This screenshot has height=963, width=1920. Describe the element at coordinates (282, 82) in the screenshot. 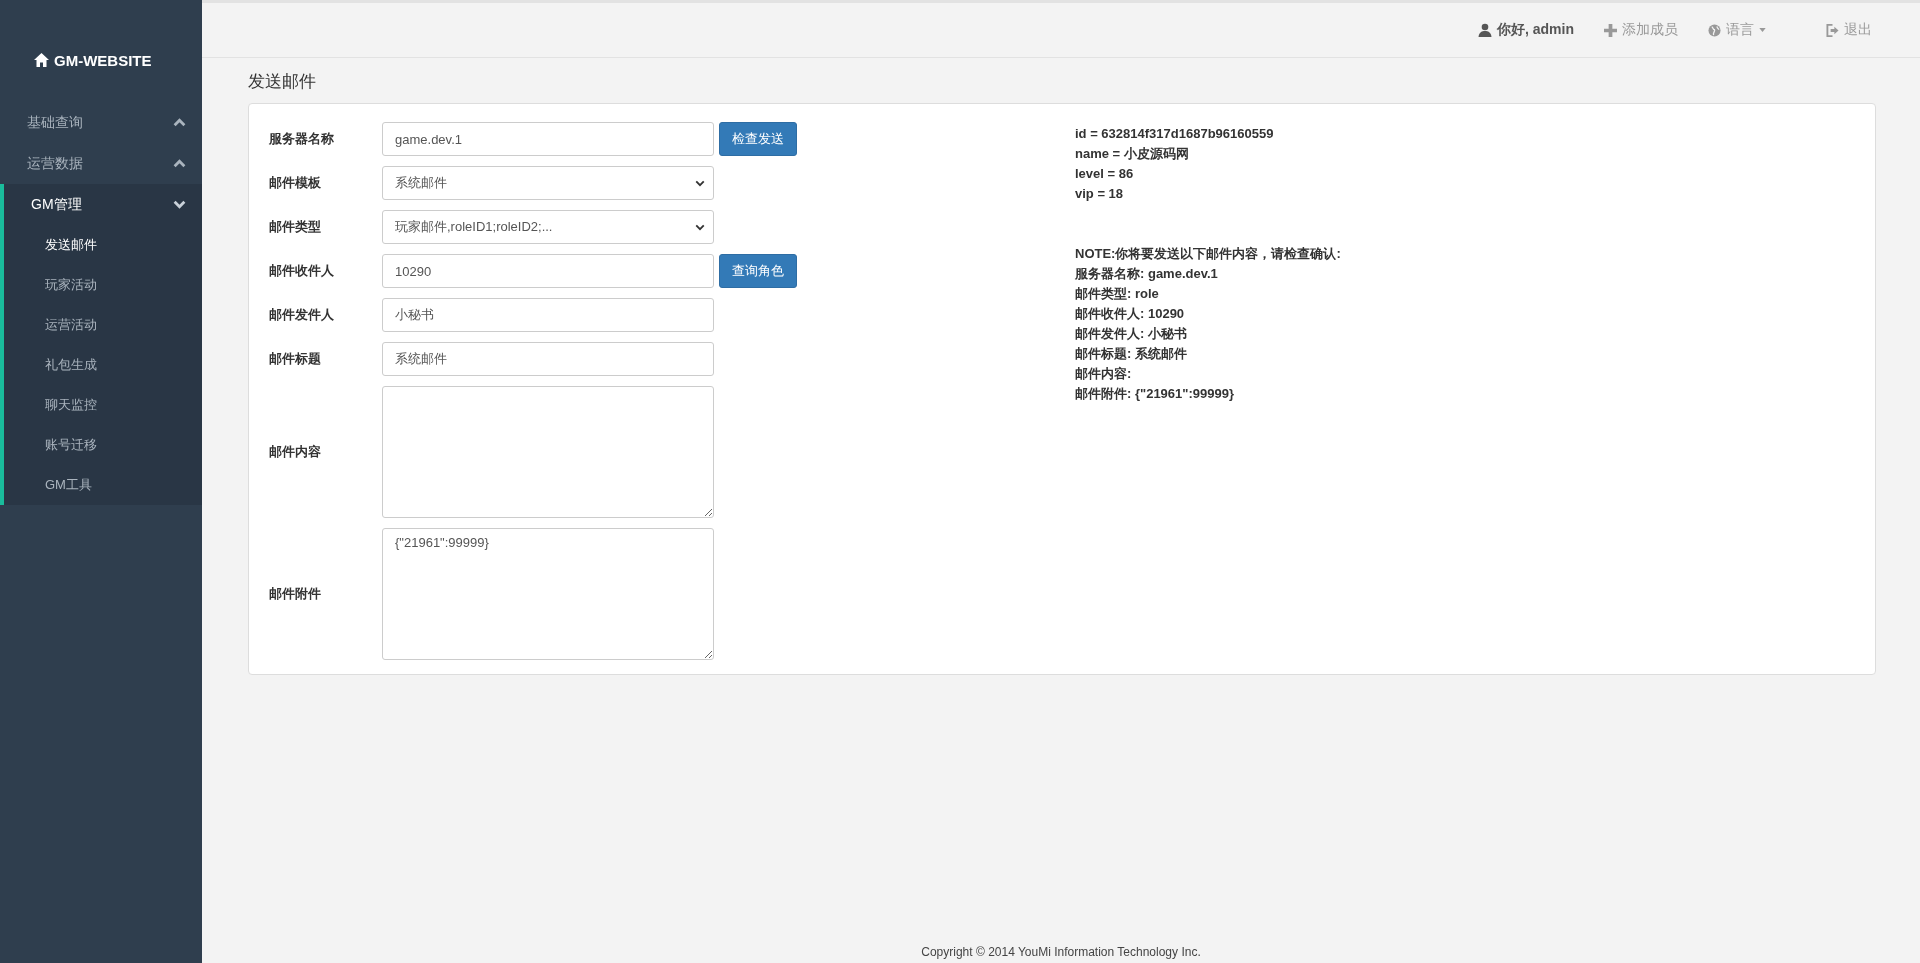

I see `page-title: 发送邮件` at that location.